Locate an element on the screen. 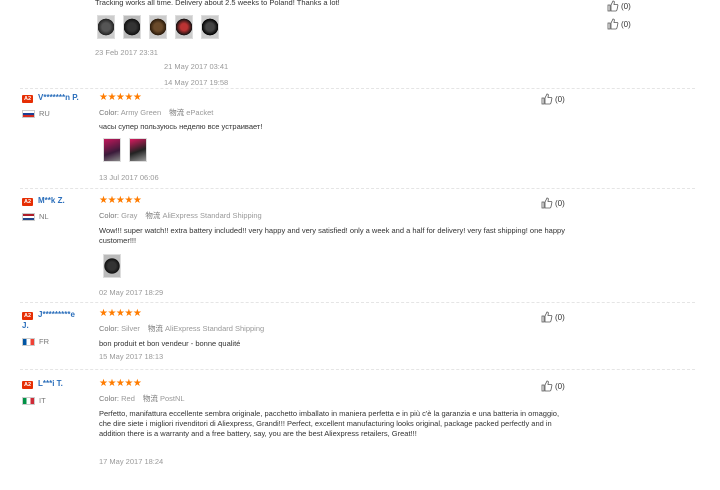 Image resolution: width=720 pixels, height=490 pixels. reviewer-name: M**k Z. is located at coordinates (51, 200).